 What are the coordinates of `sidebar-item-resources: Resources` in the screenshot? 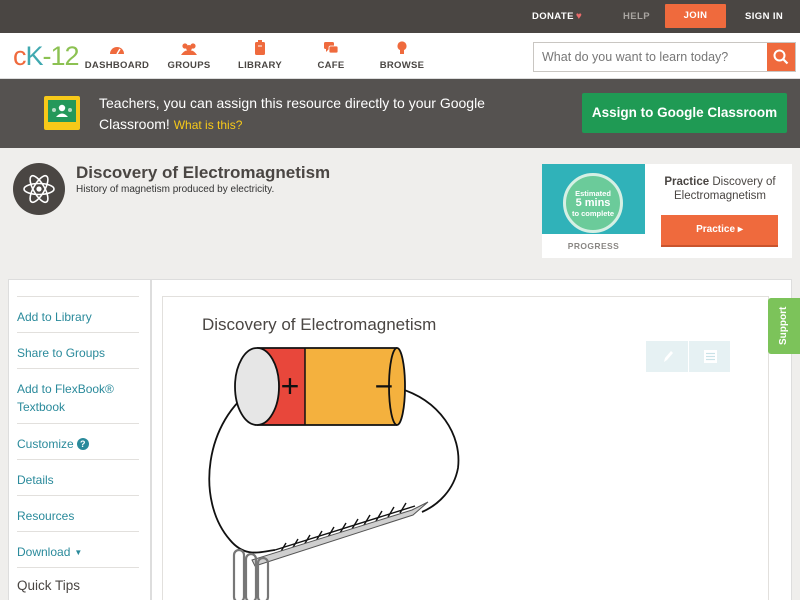 It's located at (78, 510).